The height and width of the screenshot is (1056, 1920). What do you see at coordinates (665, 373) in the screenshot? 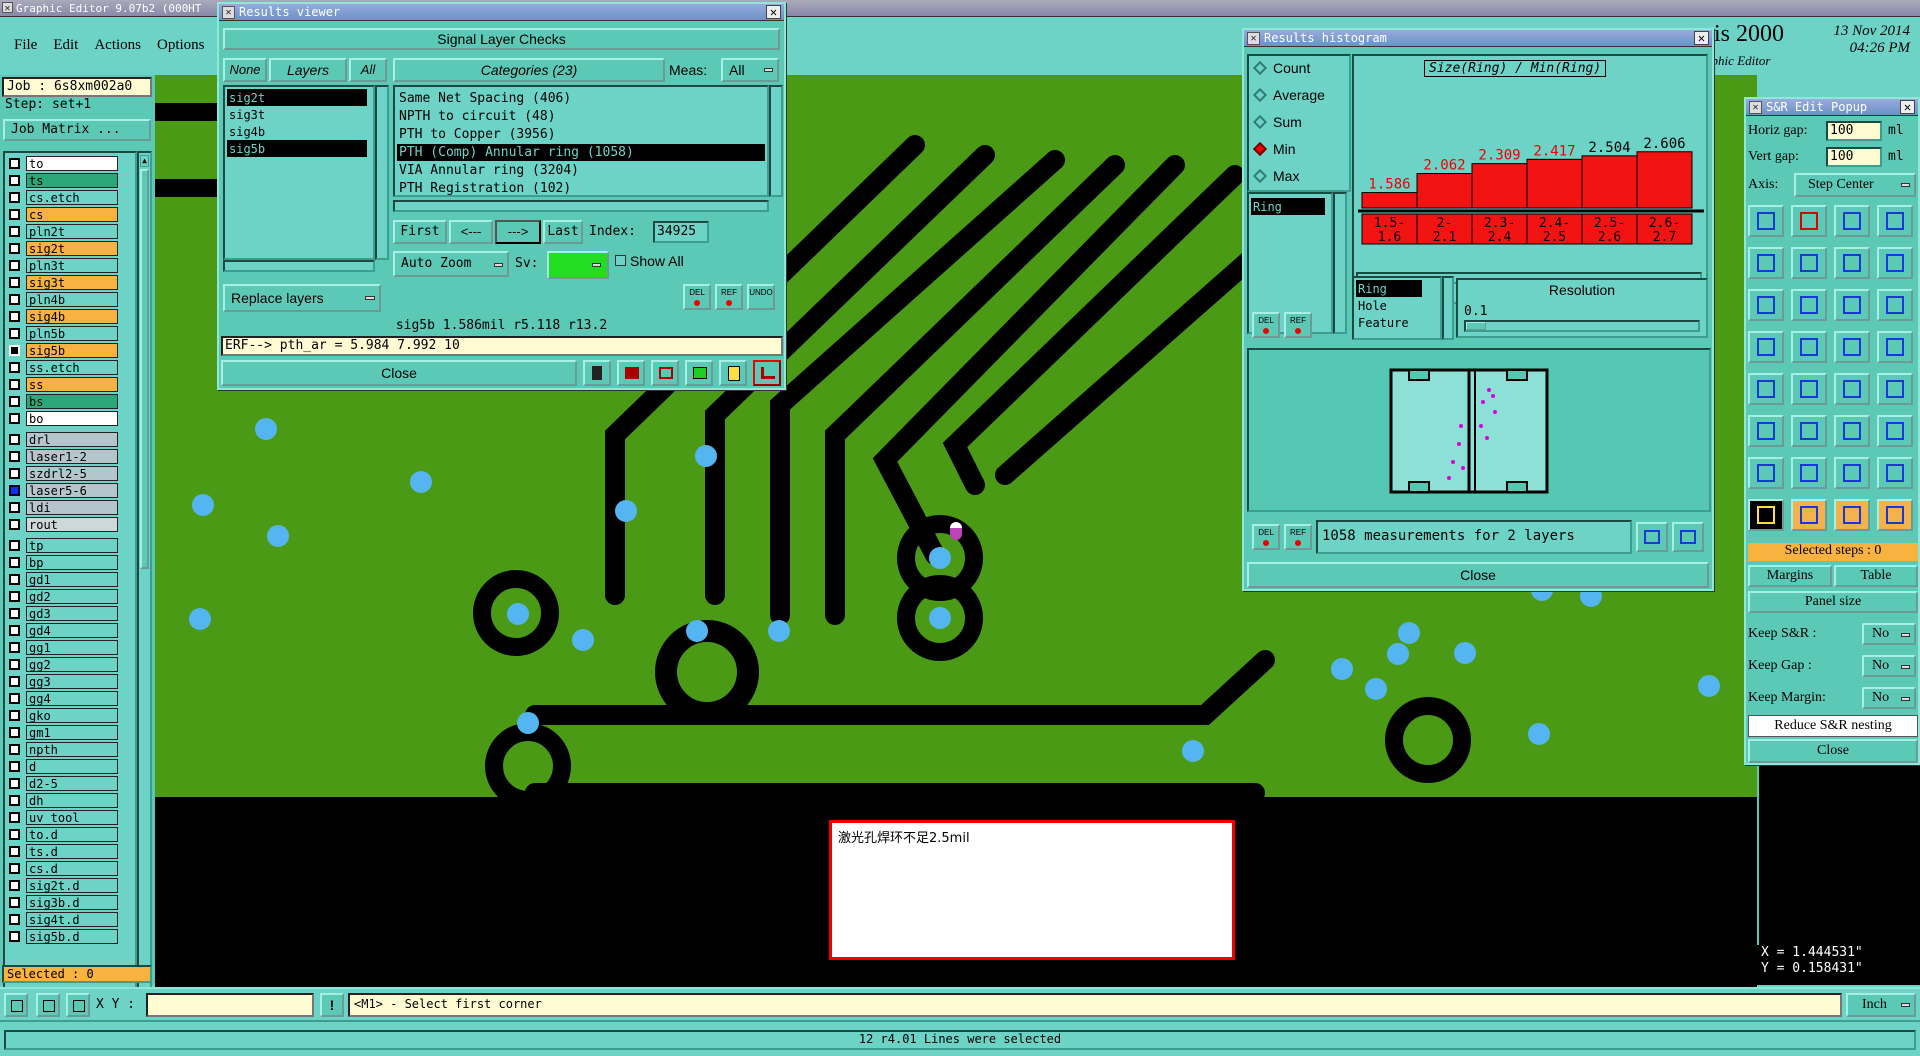
I see `delete-grid-icon` at bounding box center [665, 373].